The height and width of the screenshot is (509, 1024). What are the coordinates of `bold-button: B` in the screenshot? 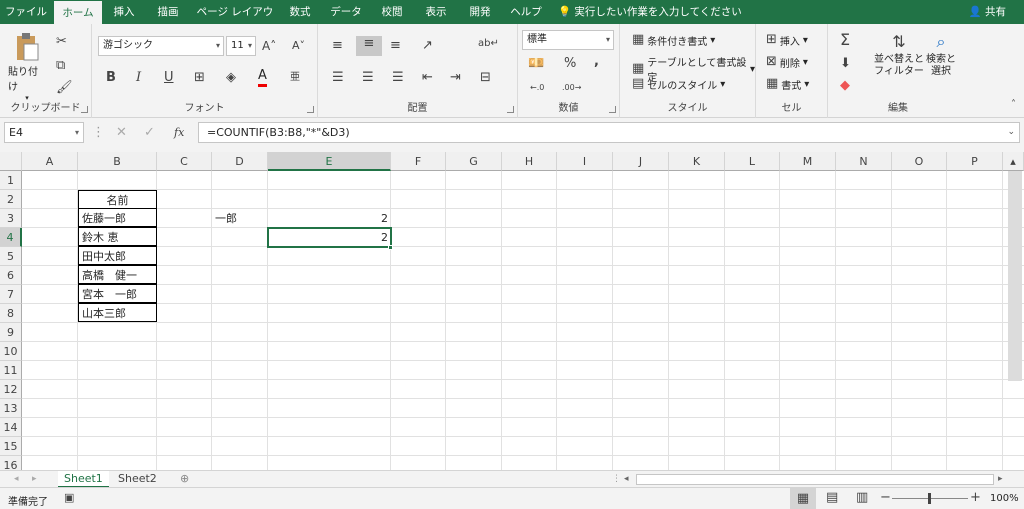 It's located at (111, 78).